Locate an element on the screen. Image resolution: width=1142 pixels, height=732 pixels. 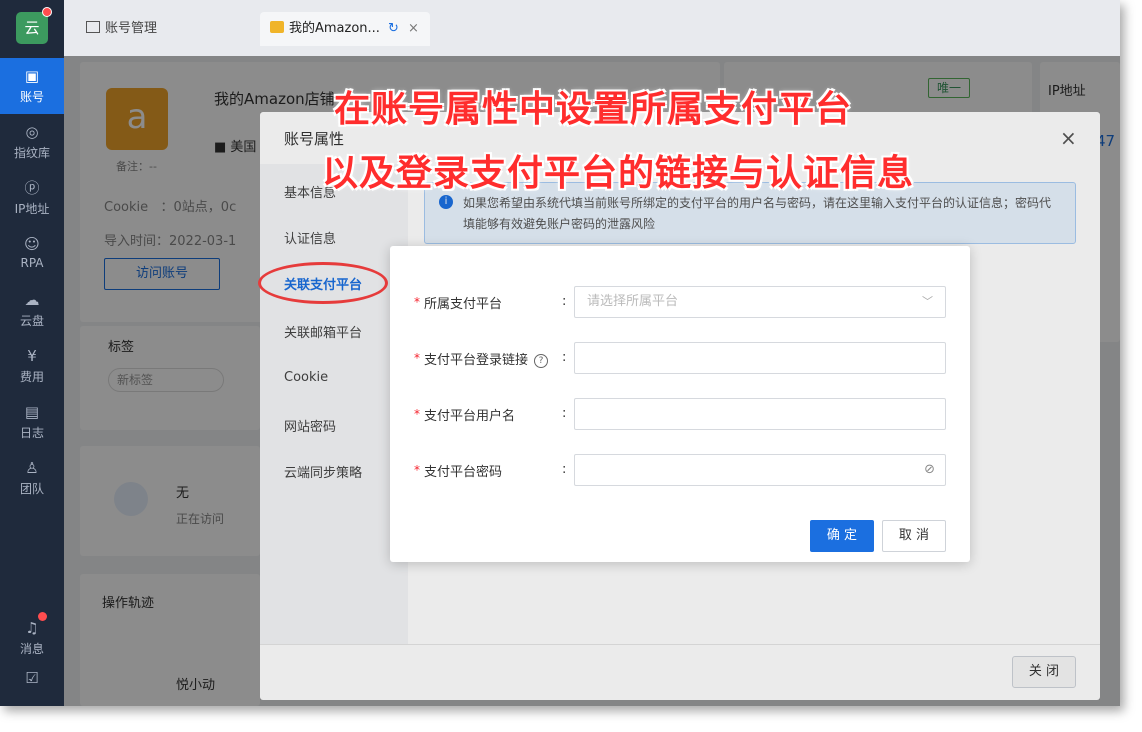
sidebar-item-label: 指纹库 is located at coordinates (31, 153).